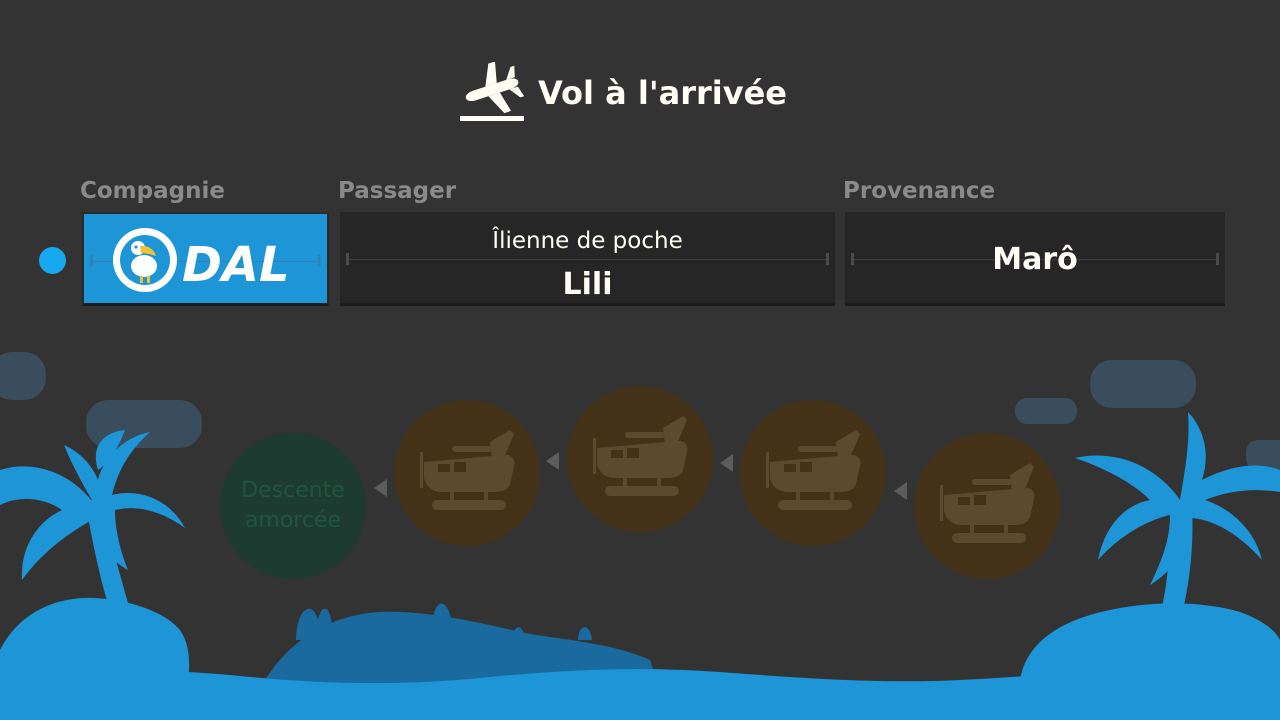 The width and height of the screenshot is (1280, 720). What do you see at coordinates (492, 91) in the screenshot?
I see `plane-landing-icon` at bounding box center [492, 91].